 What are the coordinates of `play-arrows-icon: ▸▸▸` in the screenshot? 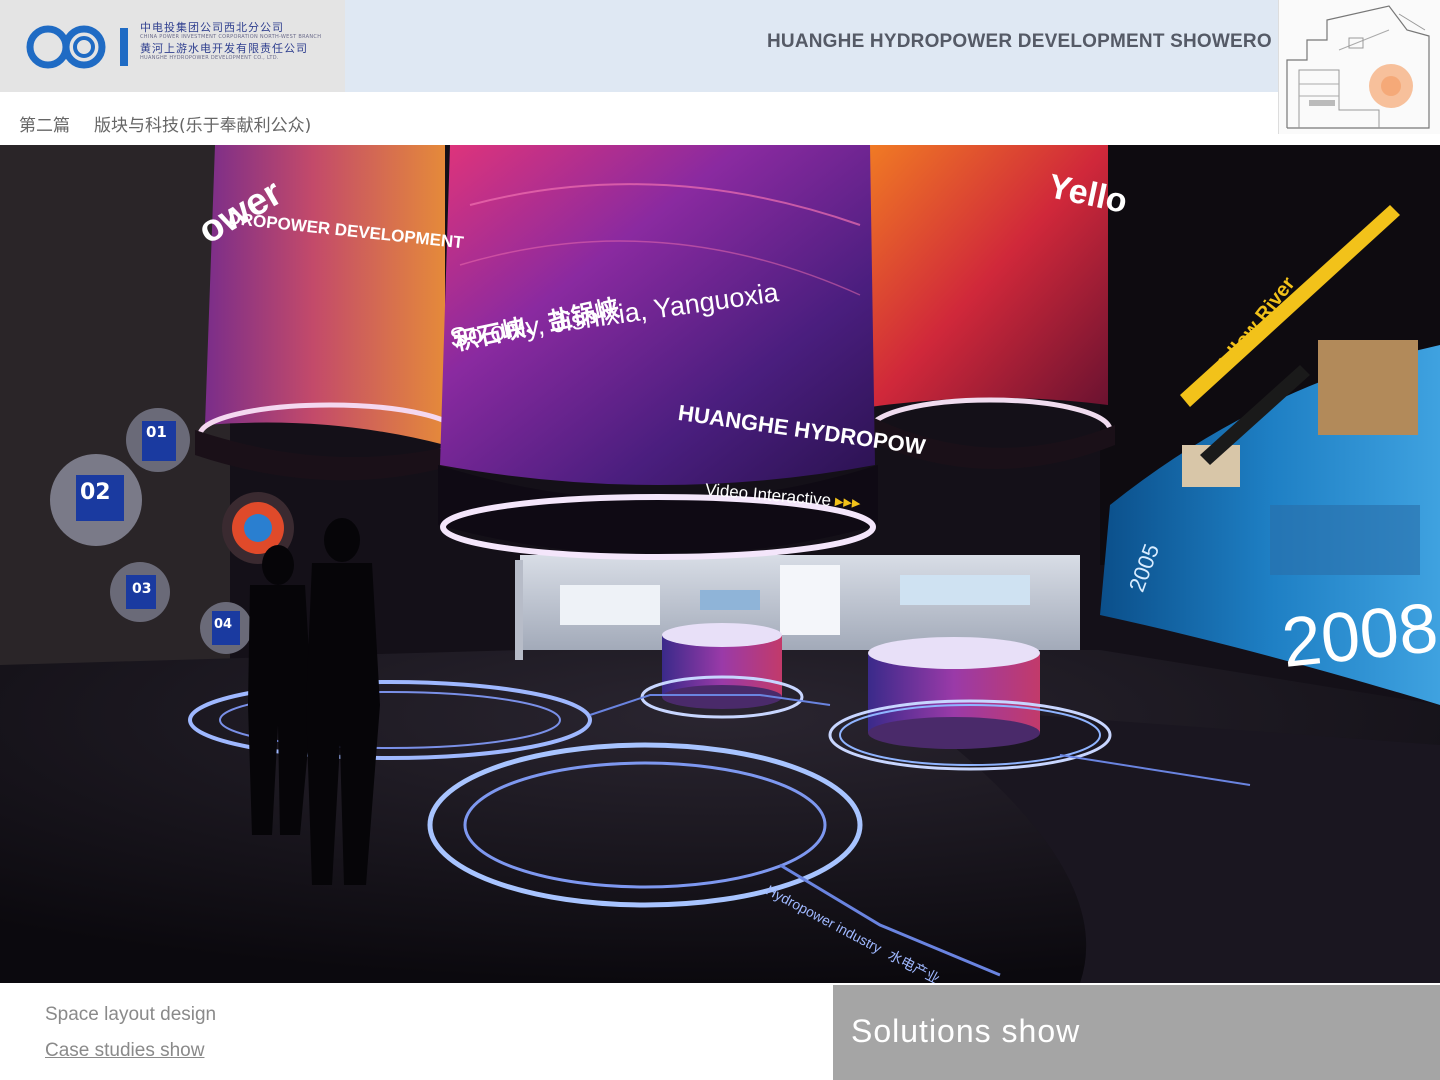 It's located at (848, 502).